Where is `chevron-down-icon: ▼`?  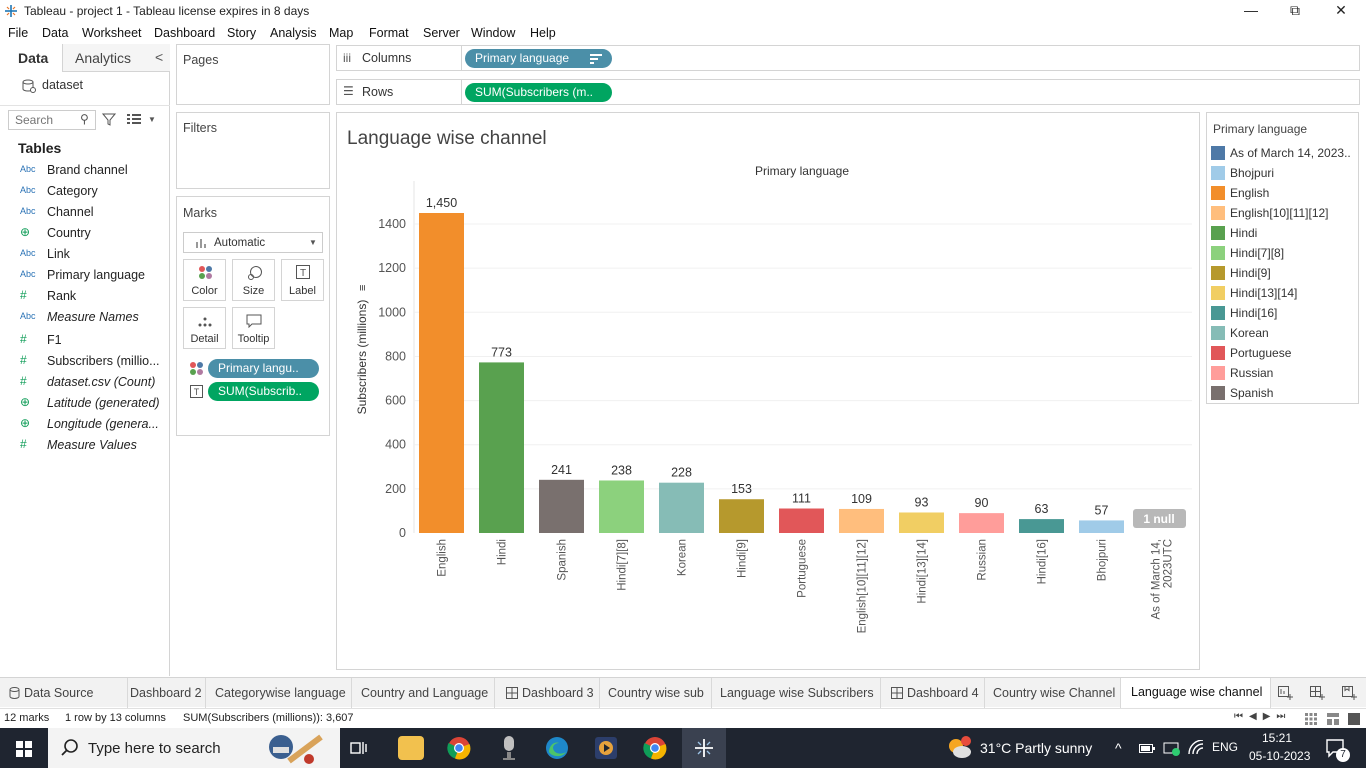
chevron-down-icon: ▼ is located at coordinates (152, 119).